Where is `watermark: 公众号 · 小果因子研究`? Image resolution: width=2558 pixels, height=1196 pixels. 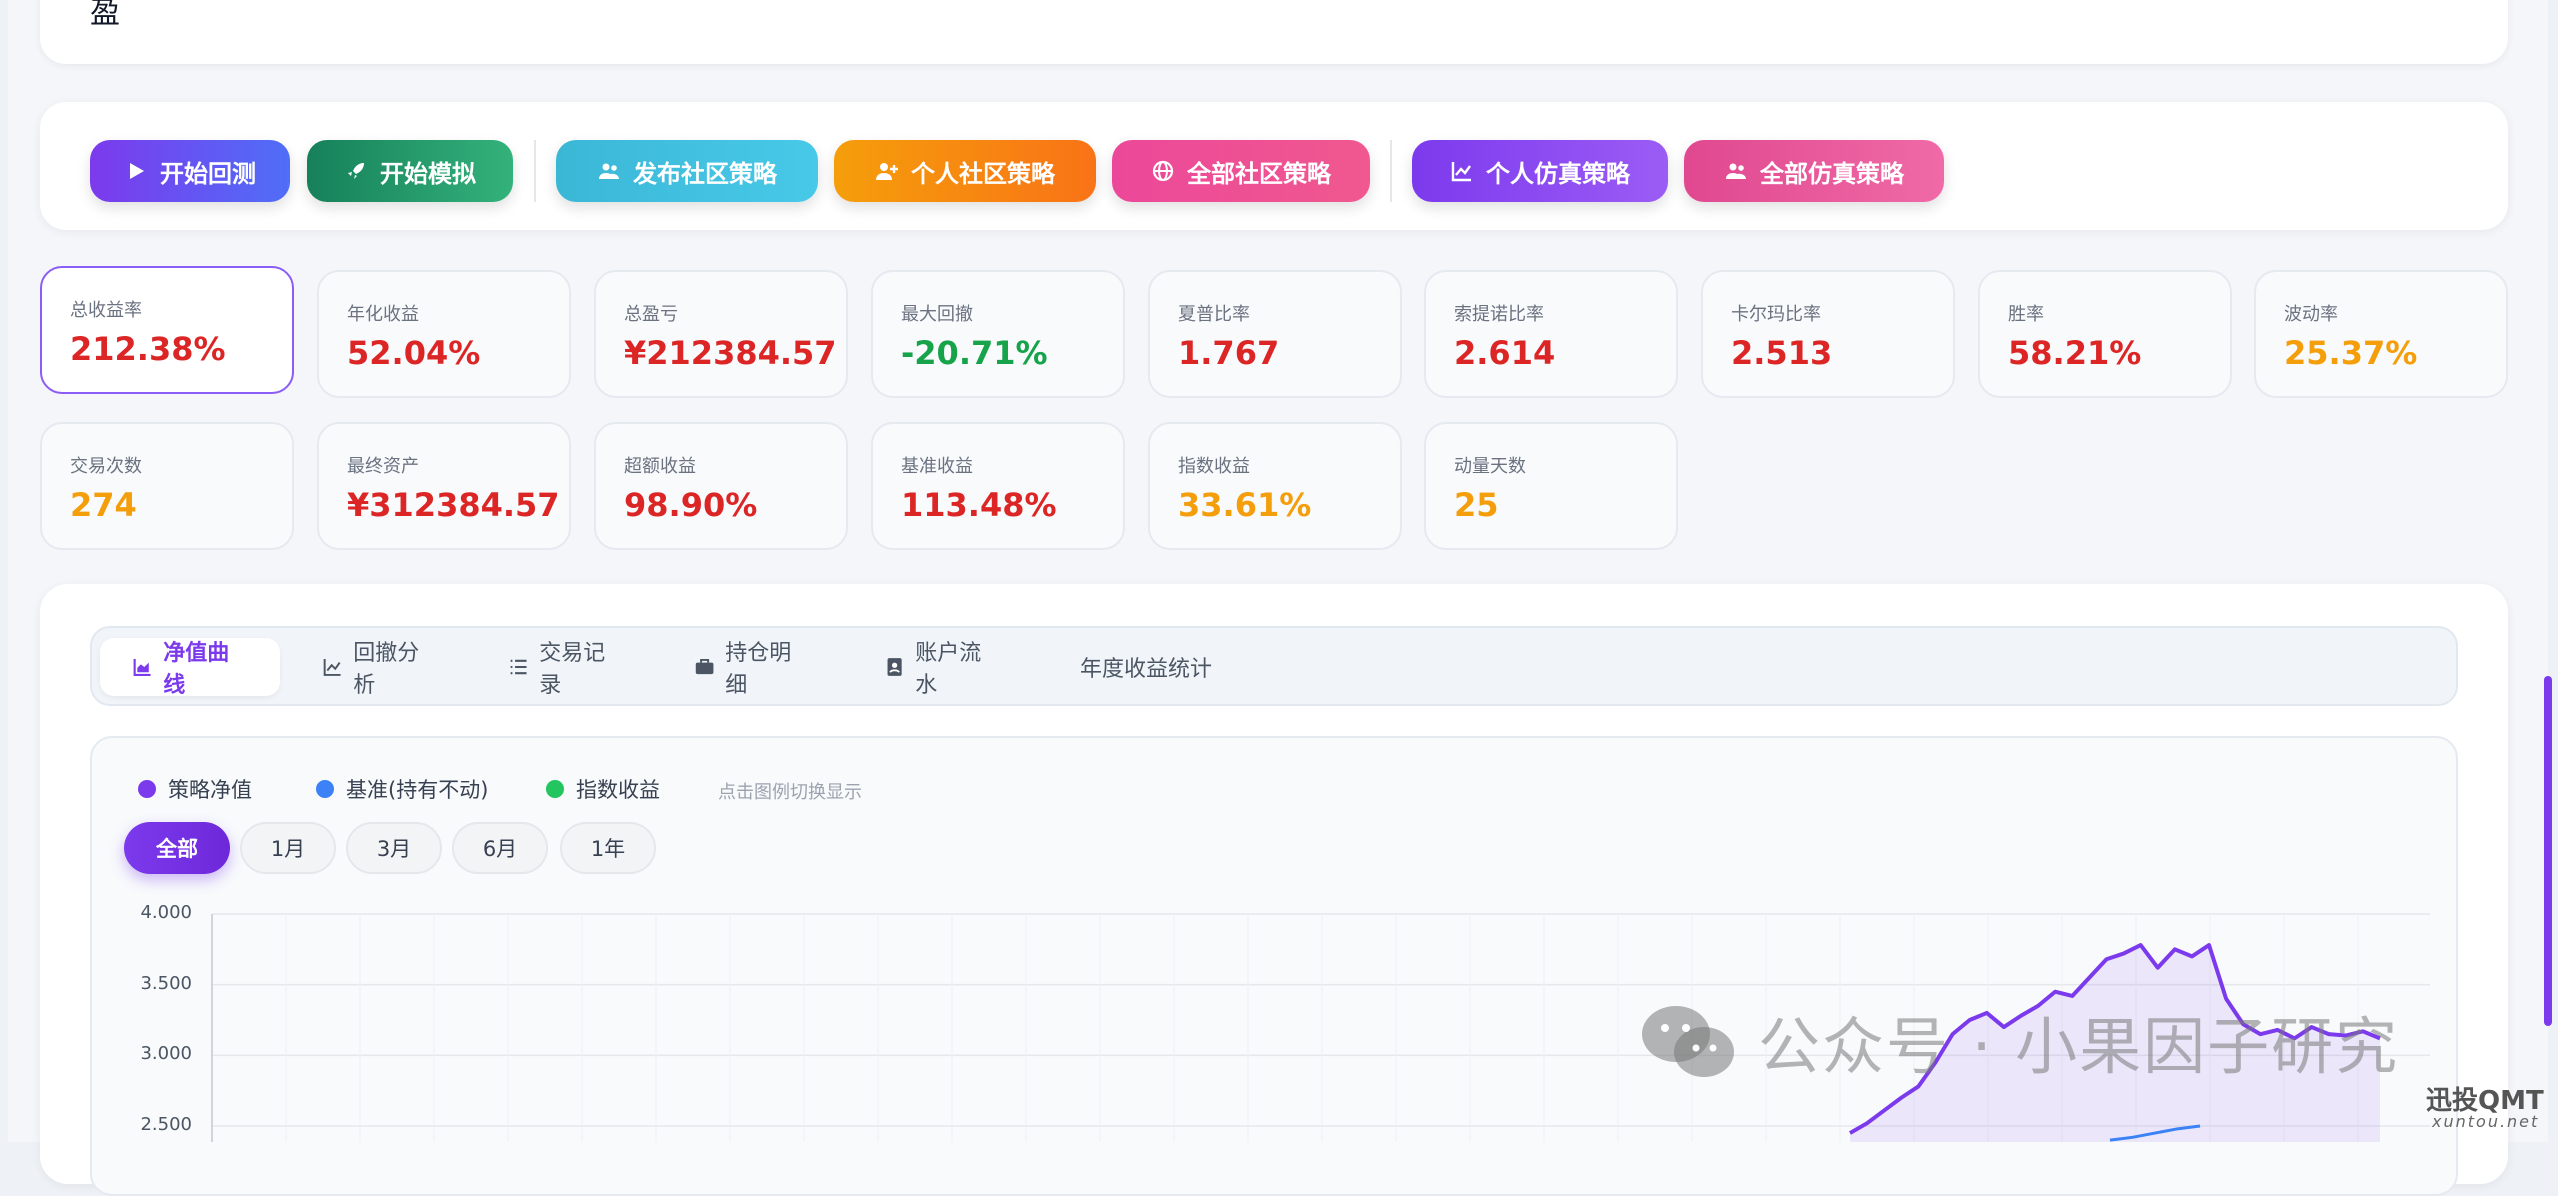 watermark: 公众号 · 小果因子研究 is located at coordinates (2018, 1041).